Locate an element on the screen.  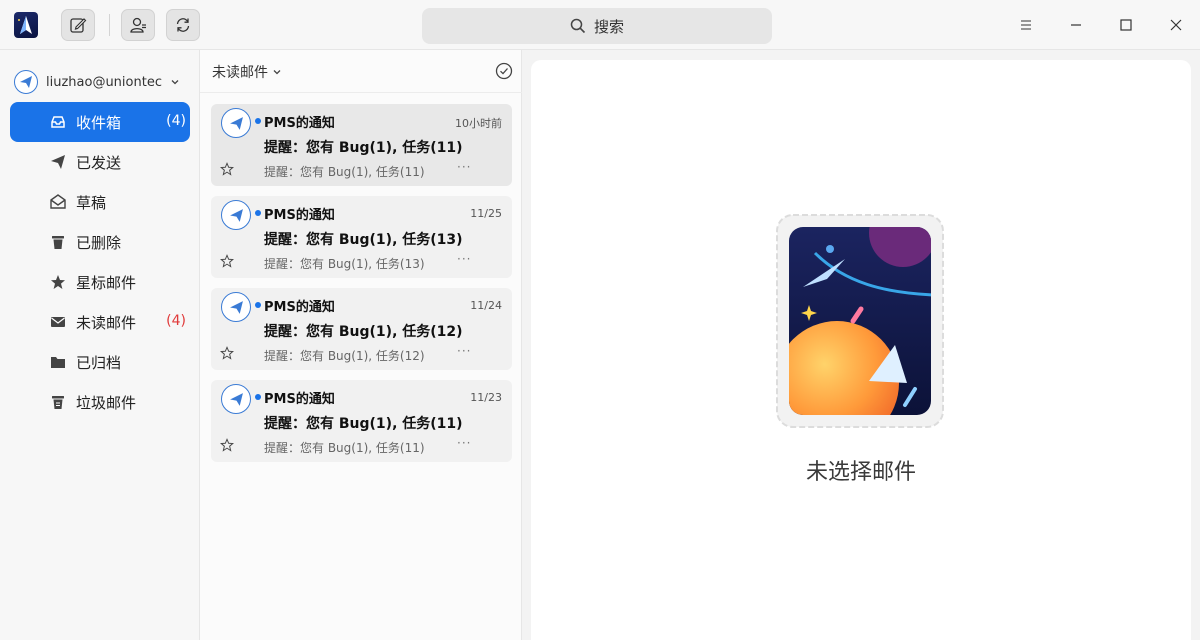
account-email: liuzhao@uniontec··· is located at coordinates (104, 82).